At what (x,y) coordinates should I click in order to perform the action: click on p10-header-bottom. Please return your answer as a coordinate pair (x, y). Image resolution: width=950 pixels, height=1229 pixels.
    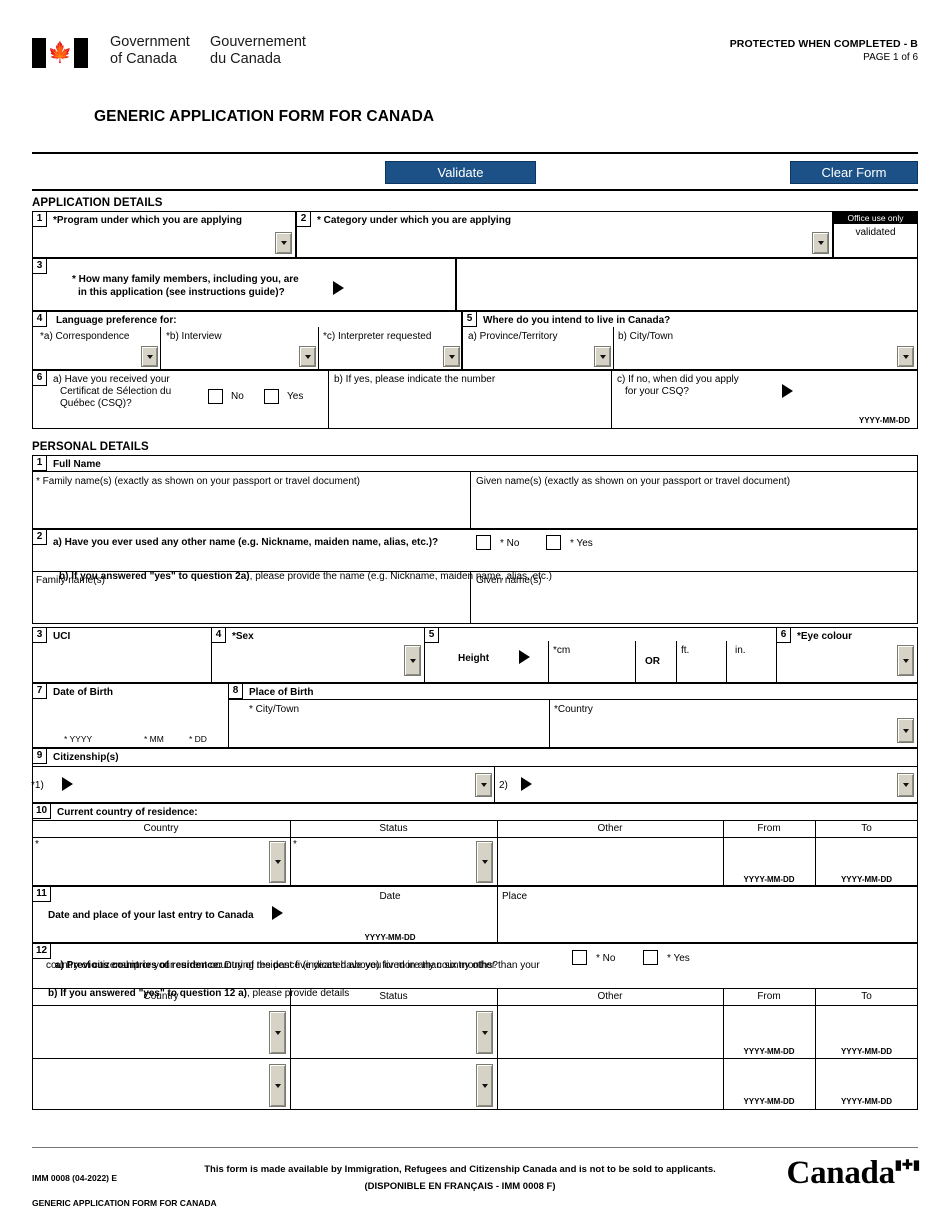
    Looking at the image, I should click on (475, 837).